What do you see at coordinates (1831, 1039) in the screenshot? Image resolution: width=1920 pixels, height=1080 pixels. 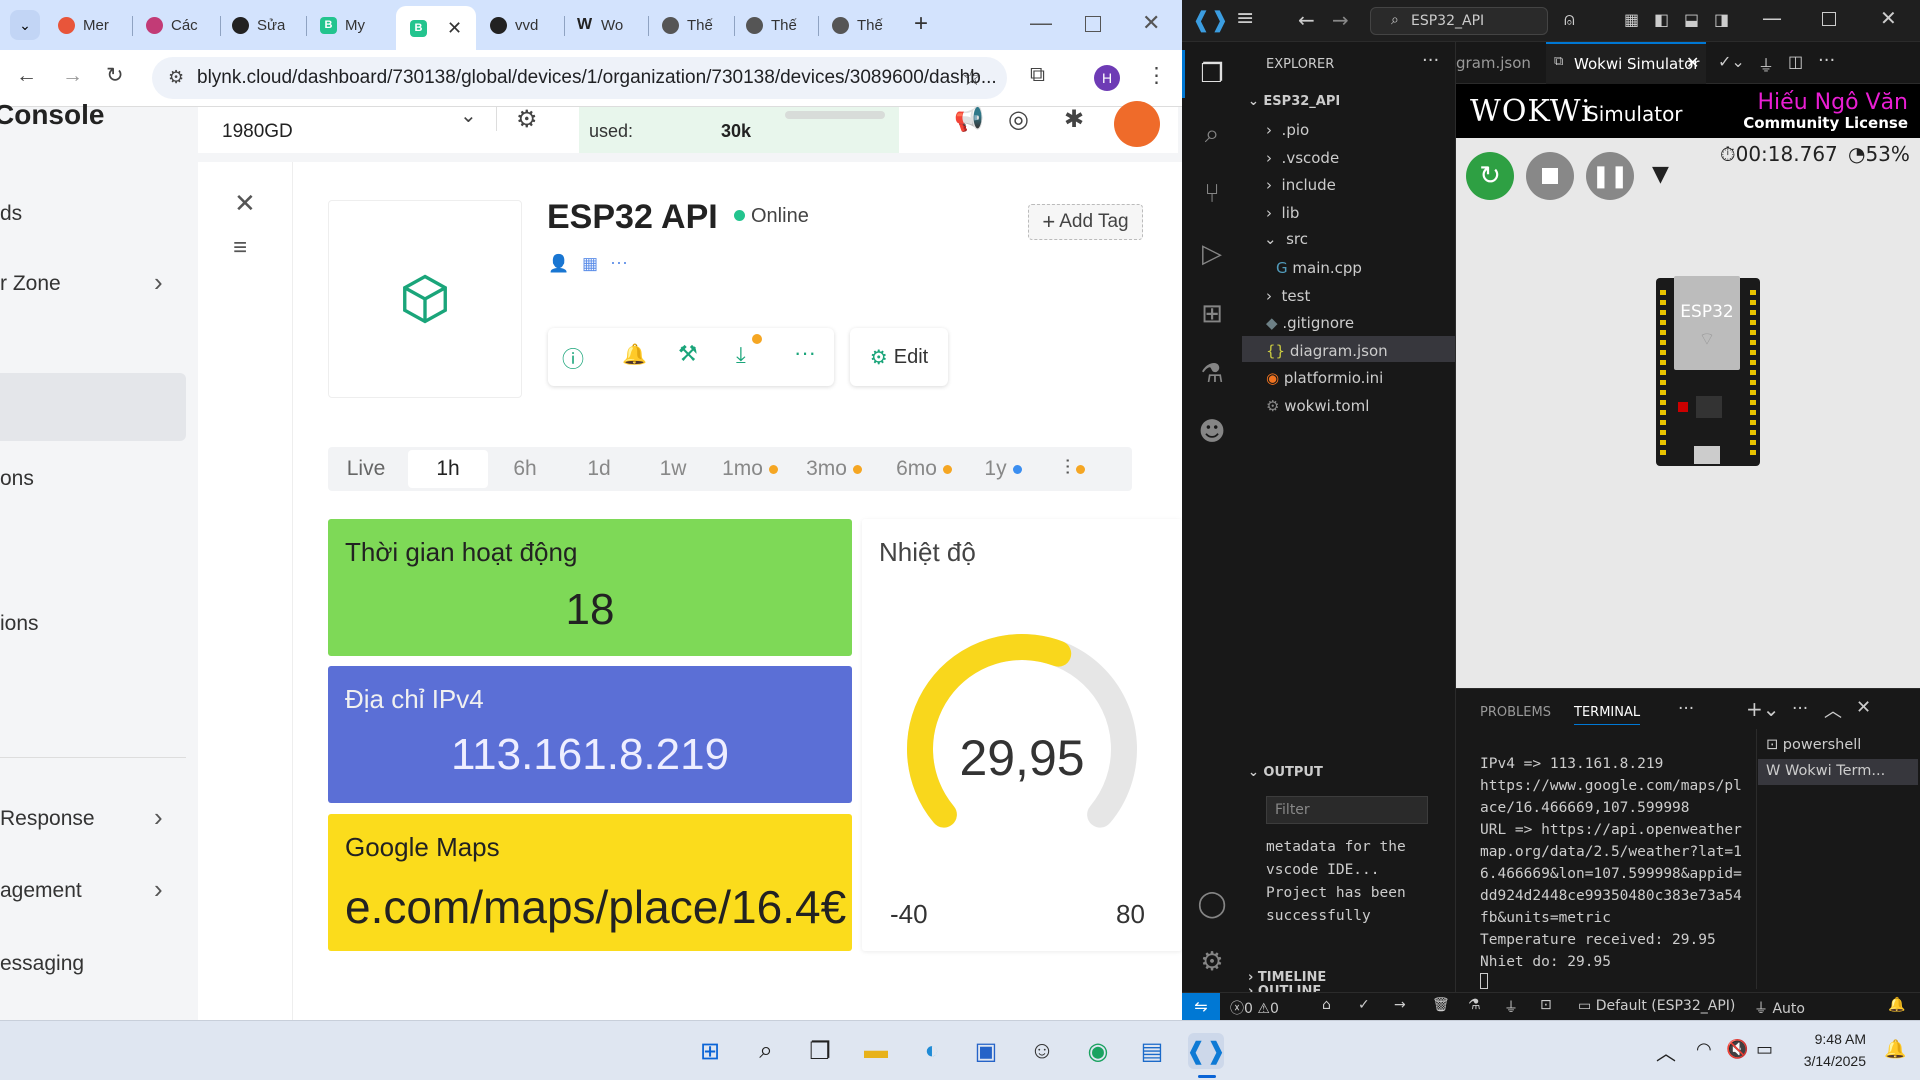 I see `clock-time: 9:48 AM` at bounding box center [1831, 1039].